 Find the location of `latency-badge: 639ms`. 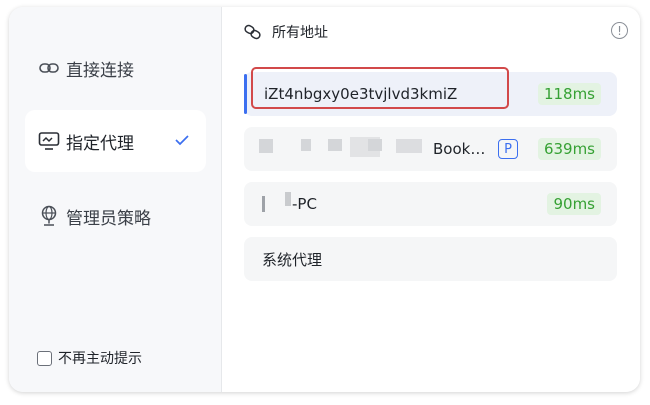

latency-badge: 639ms is located at coordinates (569, 149).